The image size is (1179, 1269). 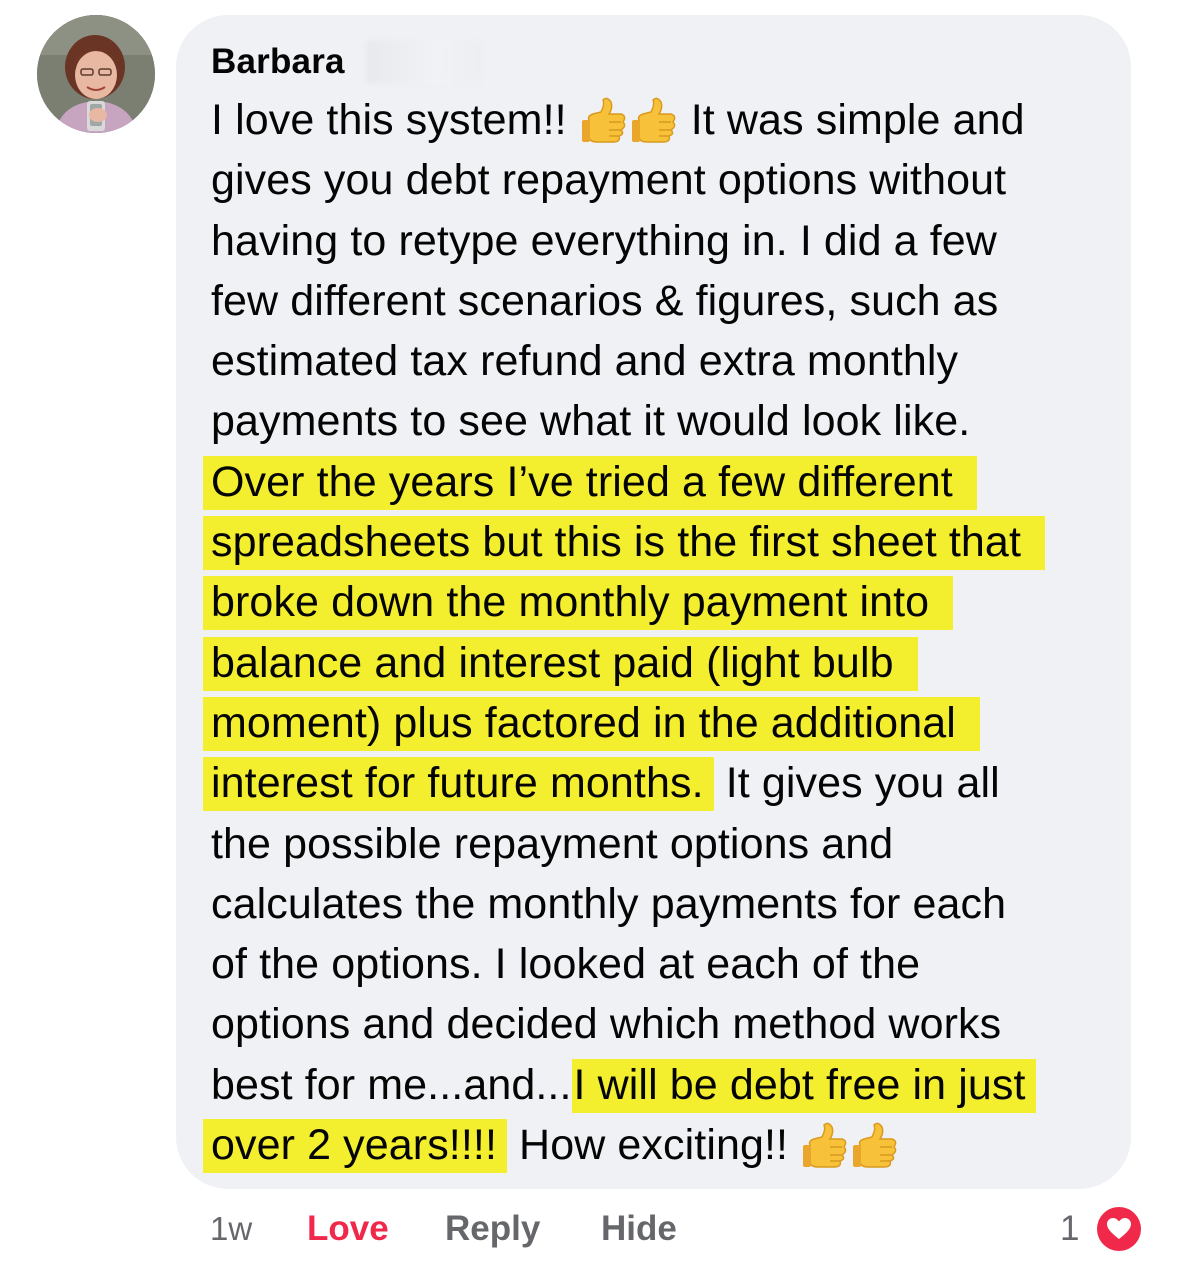 What do you see at coordinates (639, 1229) in the screenshot?
I see `hide-button: Hide` at bounding box center [639, 1229].